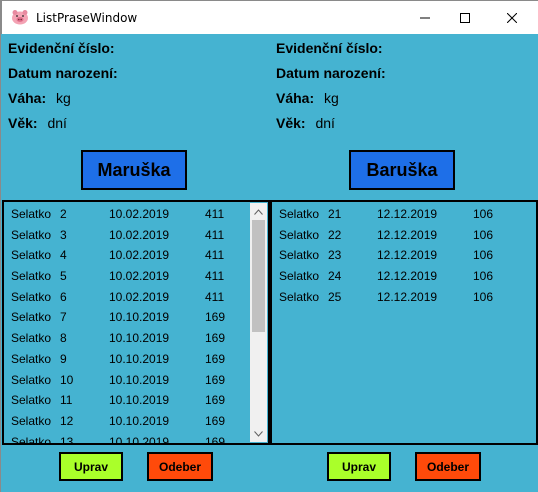 Image resolution: width=538 pixels, height=492 pixels. What do you see at coordinates (331, 98) in the screenshot?
I see `weight-unit: kg` at bounding box center [331, 98].